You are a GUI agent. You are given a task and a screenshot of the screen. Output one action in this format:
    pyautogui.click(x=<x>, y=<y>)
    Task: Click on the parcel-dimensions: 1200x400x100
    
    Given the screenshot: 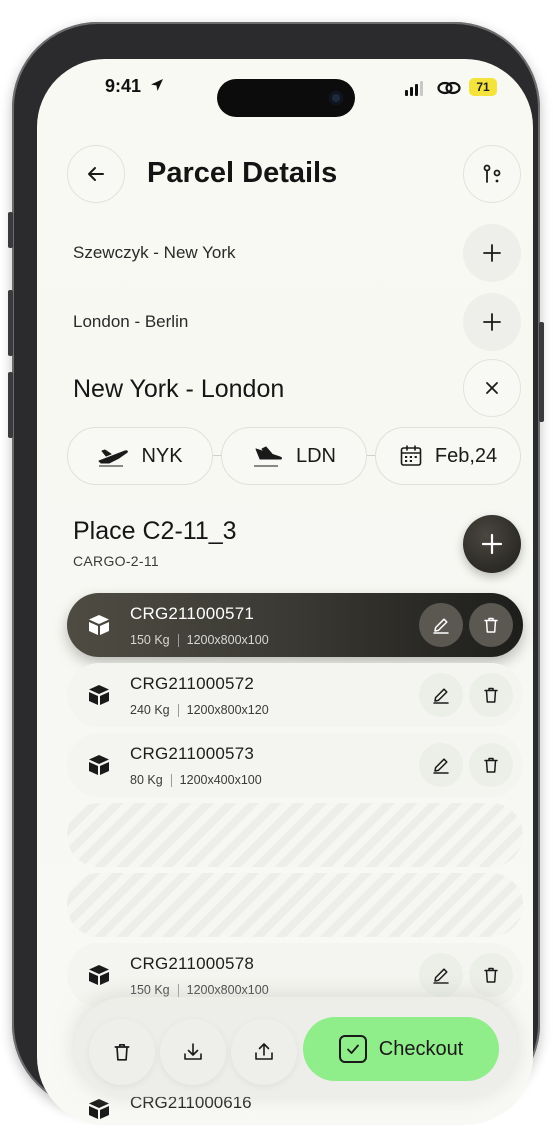 What is the action you would take?
    pyautogui.click(x=220, y=780)
    